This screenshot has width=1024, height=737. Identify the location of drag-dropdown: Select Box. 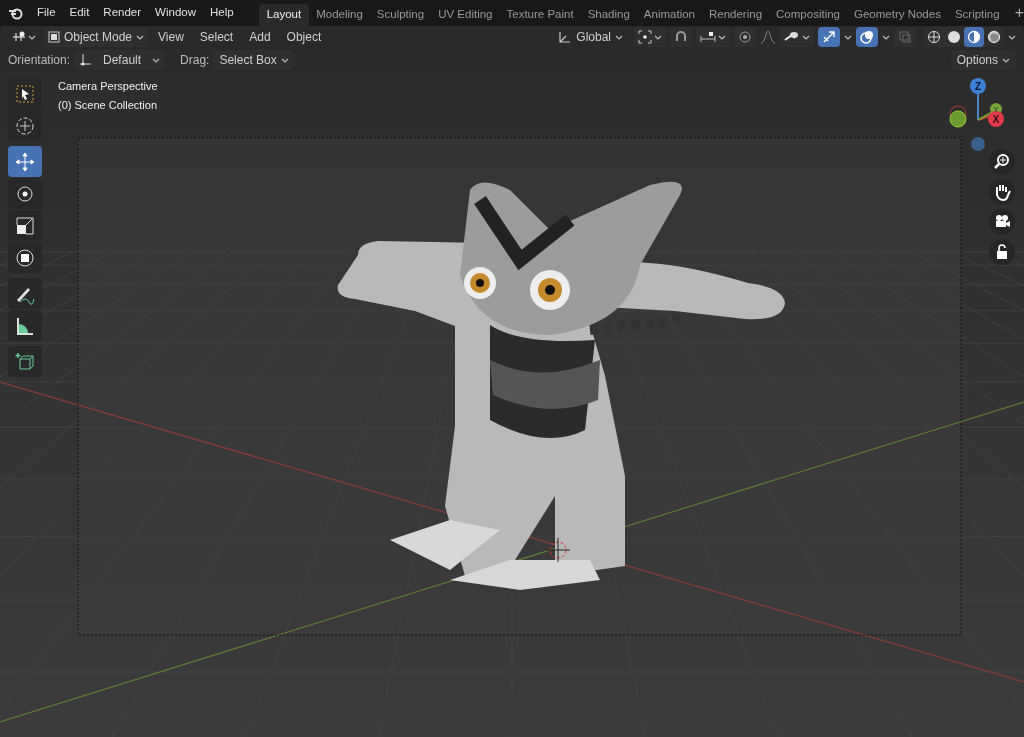
(254, 60).